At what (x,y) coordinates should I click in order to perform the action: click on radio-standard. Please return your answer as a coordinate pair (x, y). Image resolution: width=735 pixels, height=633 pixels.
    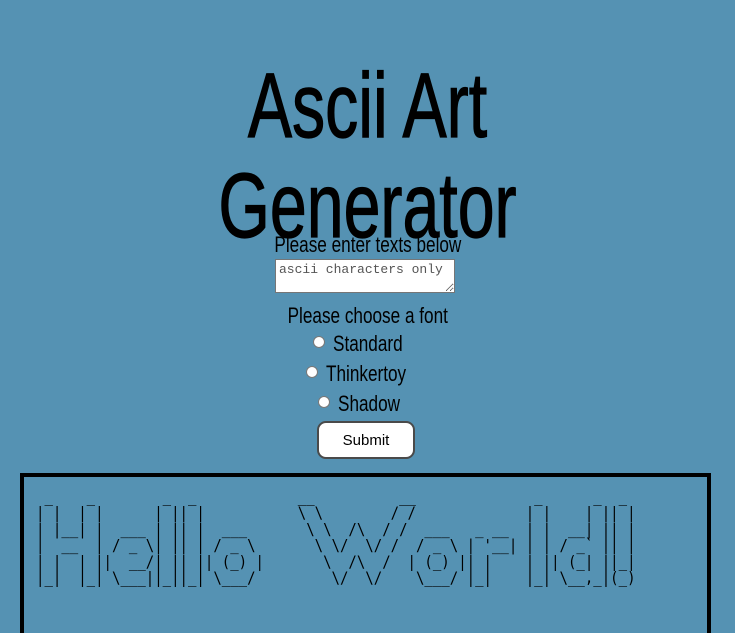
    Looking at the image, I should click on (318, 342).